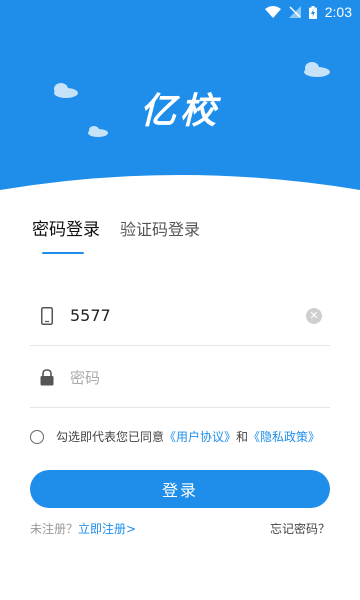 The image size is (360, 600). What do you see at coordinates (47, 315) in the screenshot?
I see `phone-icon` at bounding box center [47, 315].